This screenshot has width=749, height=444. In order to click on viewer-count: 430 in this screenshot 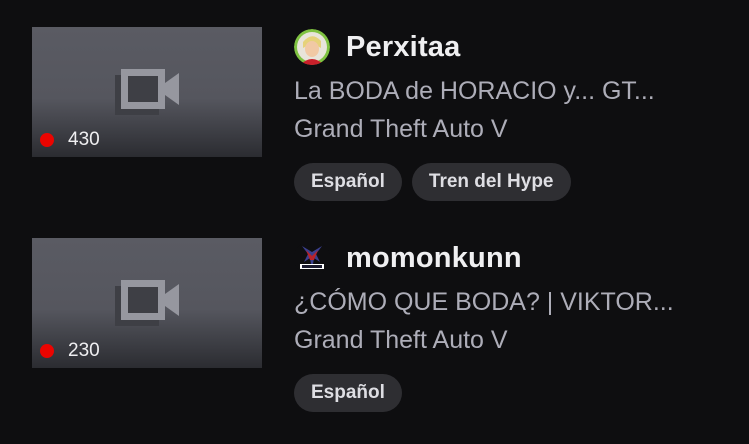, I will do `click(84, 139)`.